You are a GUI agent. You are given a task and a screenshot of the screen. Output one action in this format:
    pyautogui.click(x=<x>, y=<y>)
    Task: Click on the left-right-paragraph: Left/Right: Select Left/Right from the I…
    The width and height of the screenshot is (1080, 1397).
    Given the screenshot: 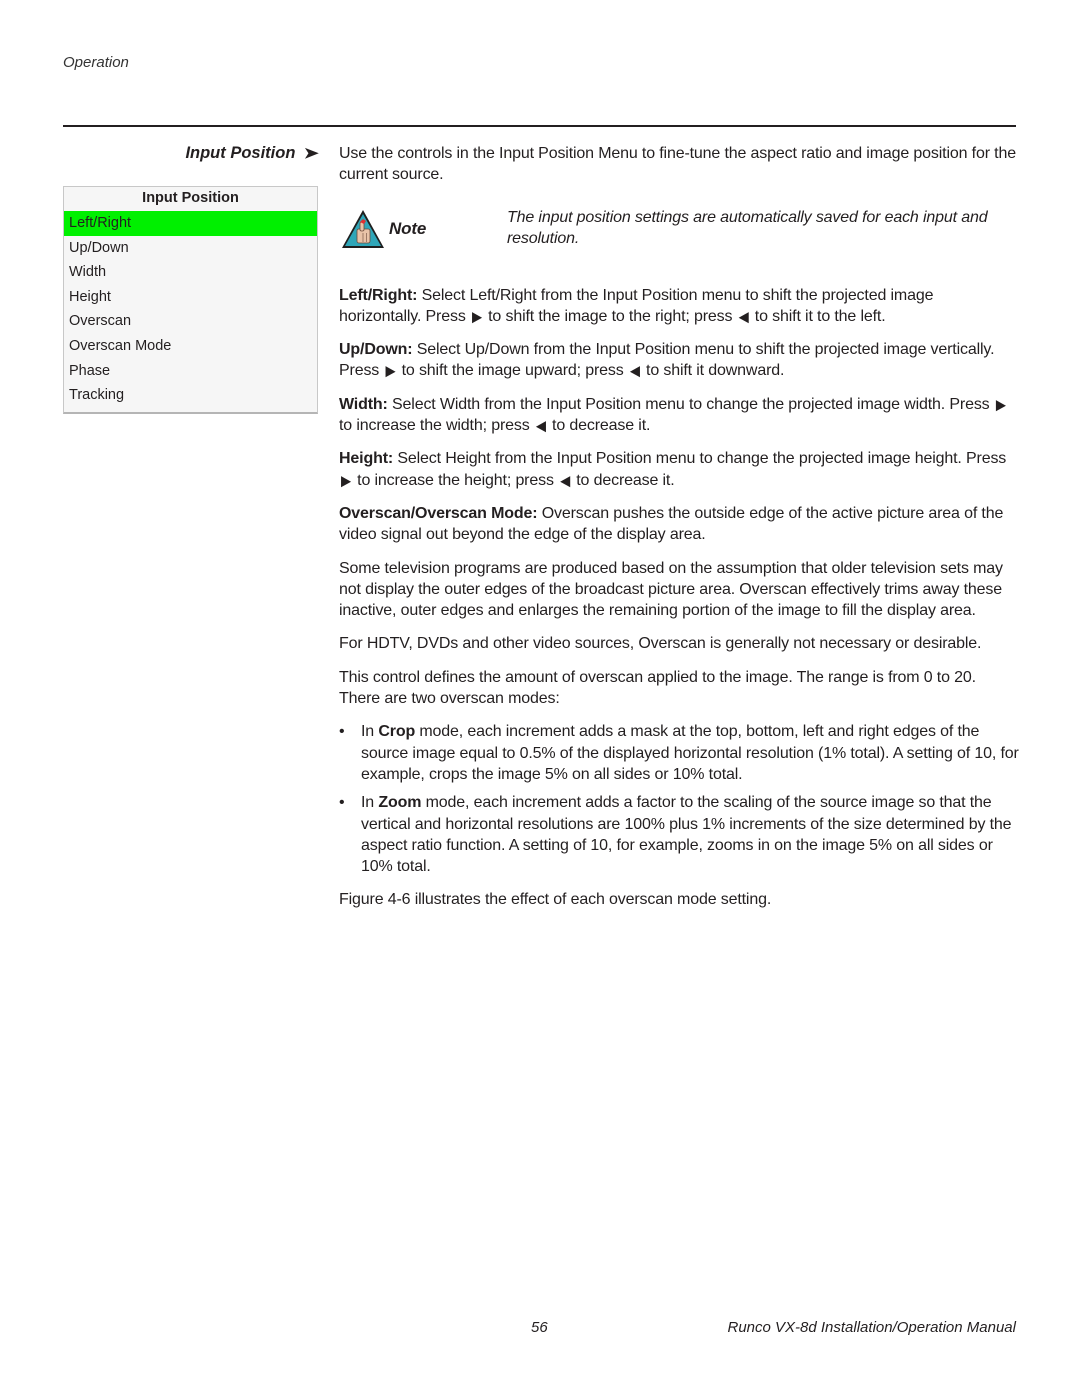 What is the action you would take?
    pyautogui.click(x=679, y=306)
    